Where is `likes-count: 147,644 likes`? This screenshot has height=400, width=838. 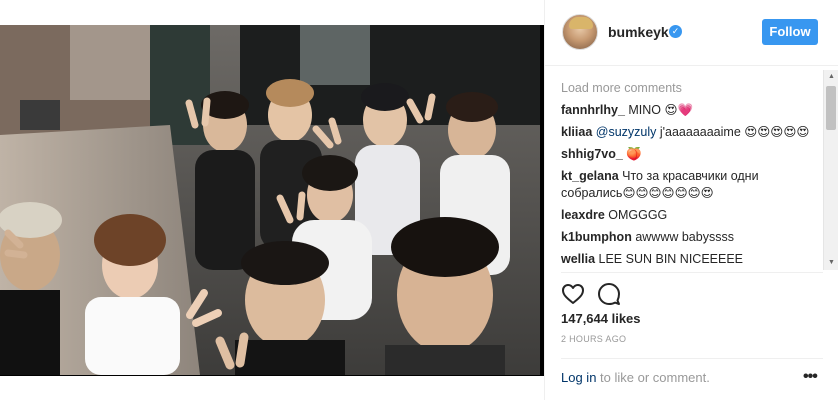 likes-count: 147,644 likes is located at coordinates (601, 318).